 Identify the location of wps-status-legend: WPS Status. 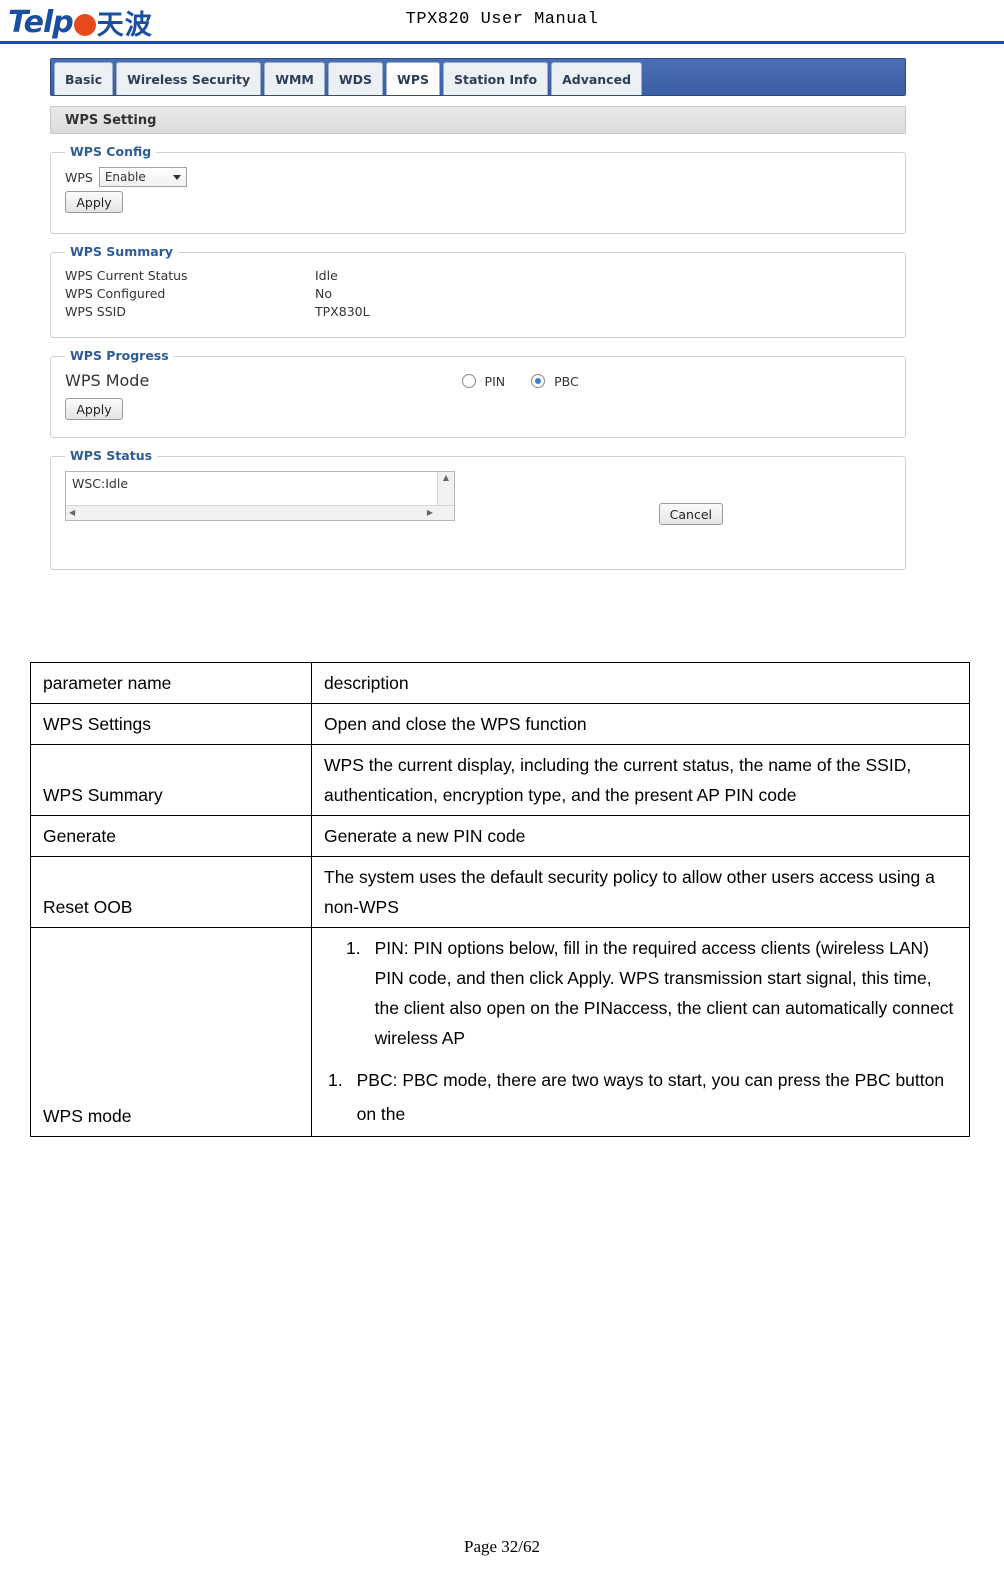
(111, 455).